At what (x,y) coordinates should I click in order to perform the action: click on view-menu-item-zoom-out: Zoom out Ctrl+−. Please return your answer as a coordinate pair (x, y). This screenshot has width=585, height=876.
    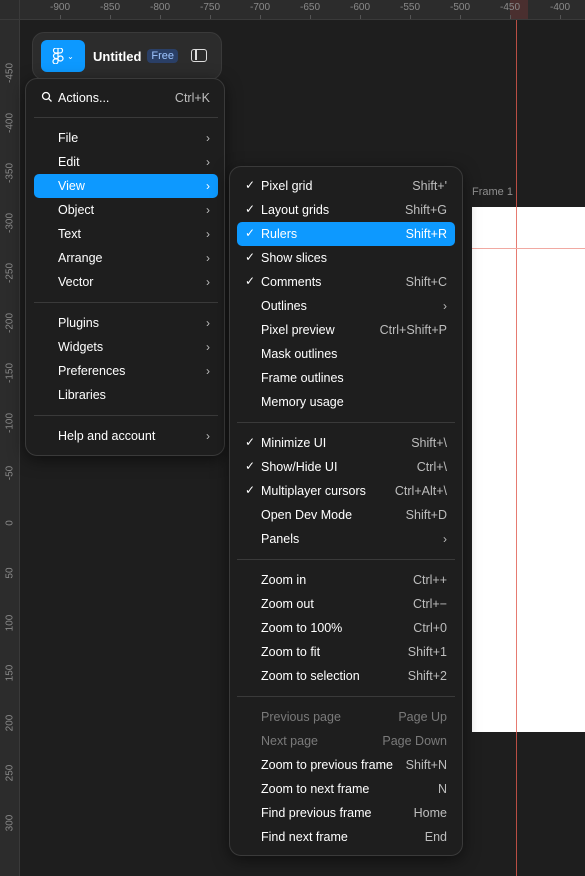
    Looking at the image, I should click on (346, 604).